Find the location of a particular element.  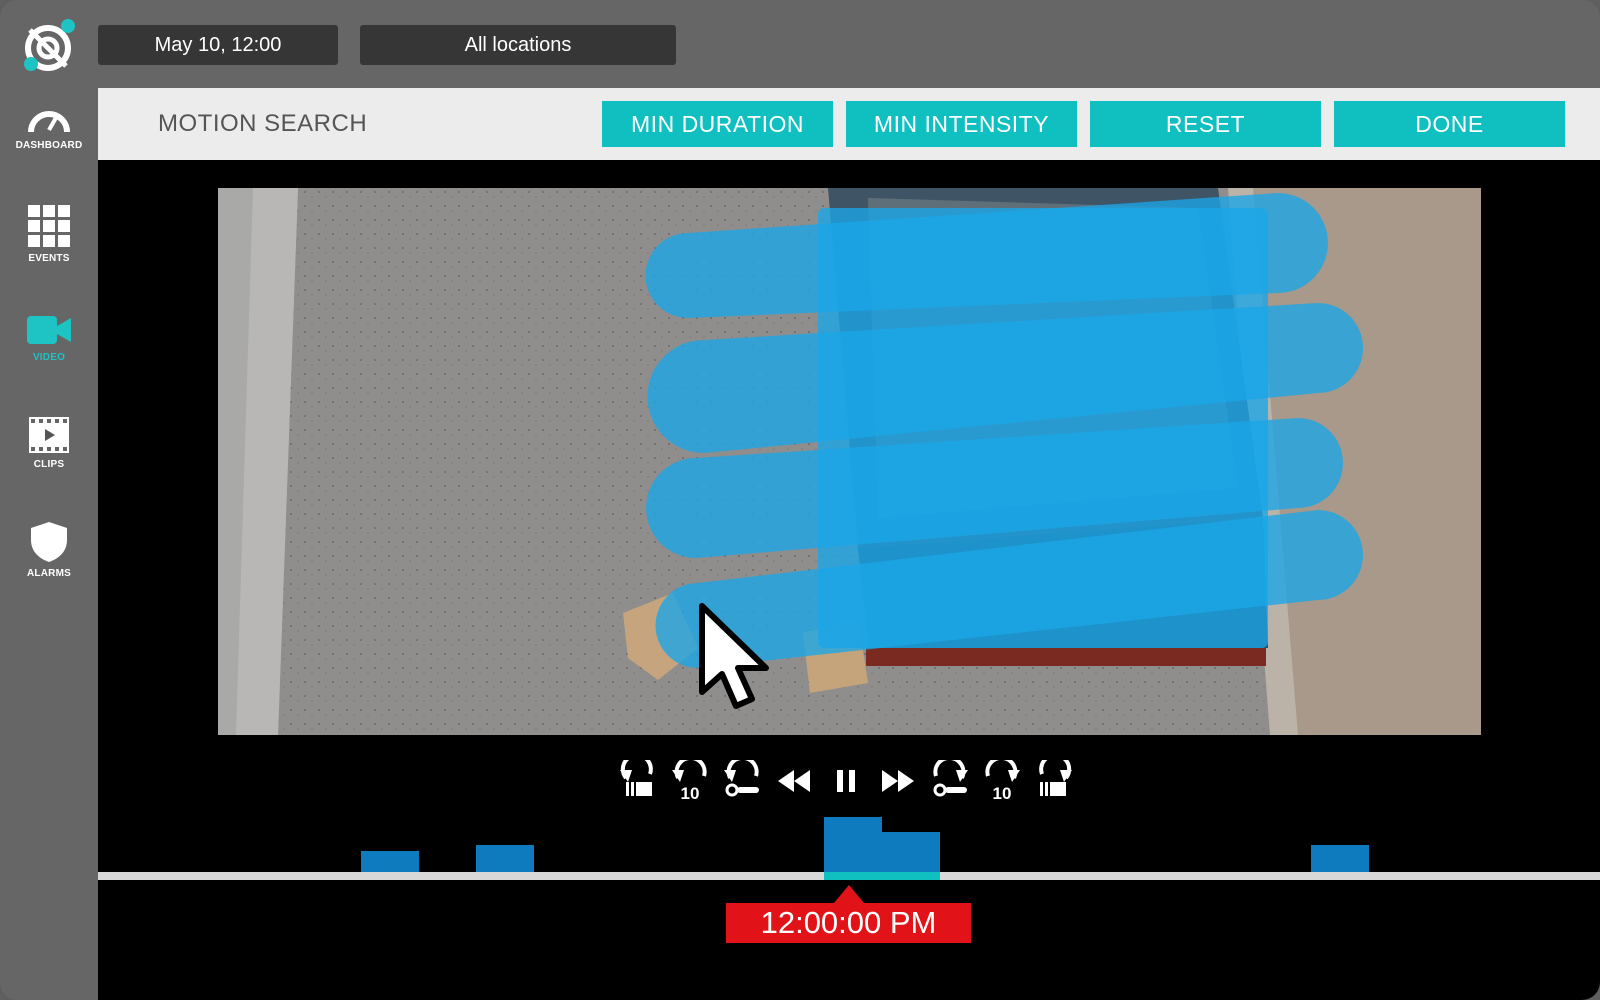

previous-motion-icon is located at coordinates (742, 781).